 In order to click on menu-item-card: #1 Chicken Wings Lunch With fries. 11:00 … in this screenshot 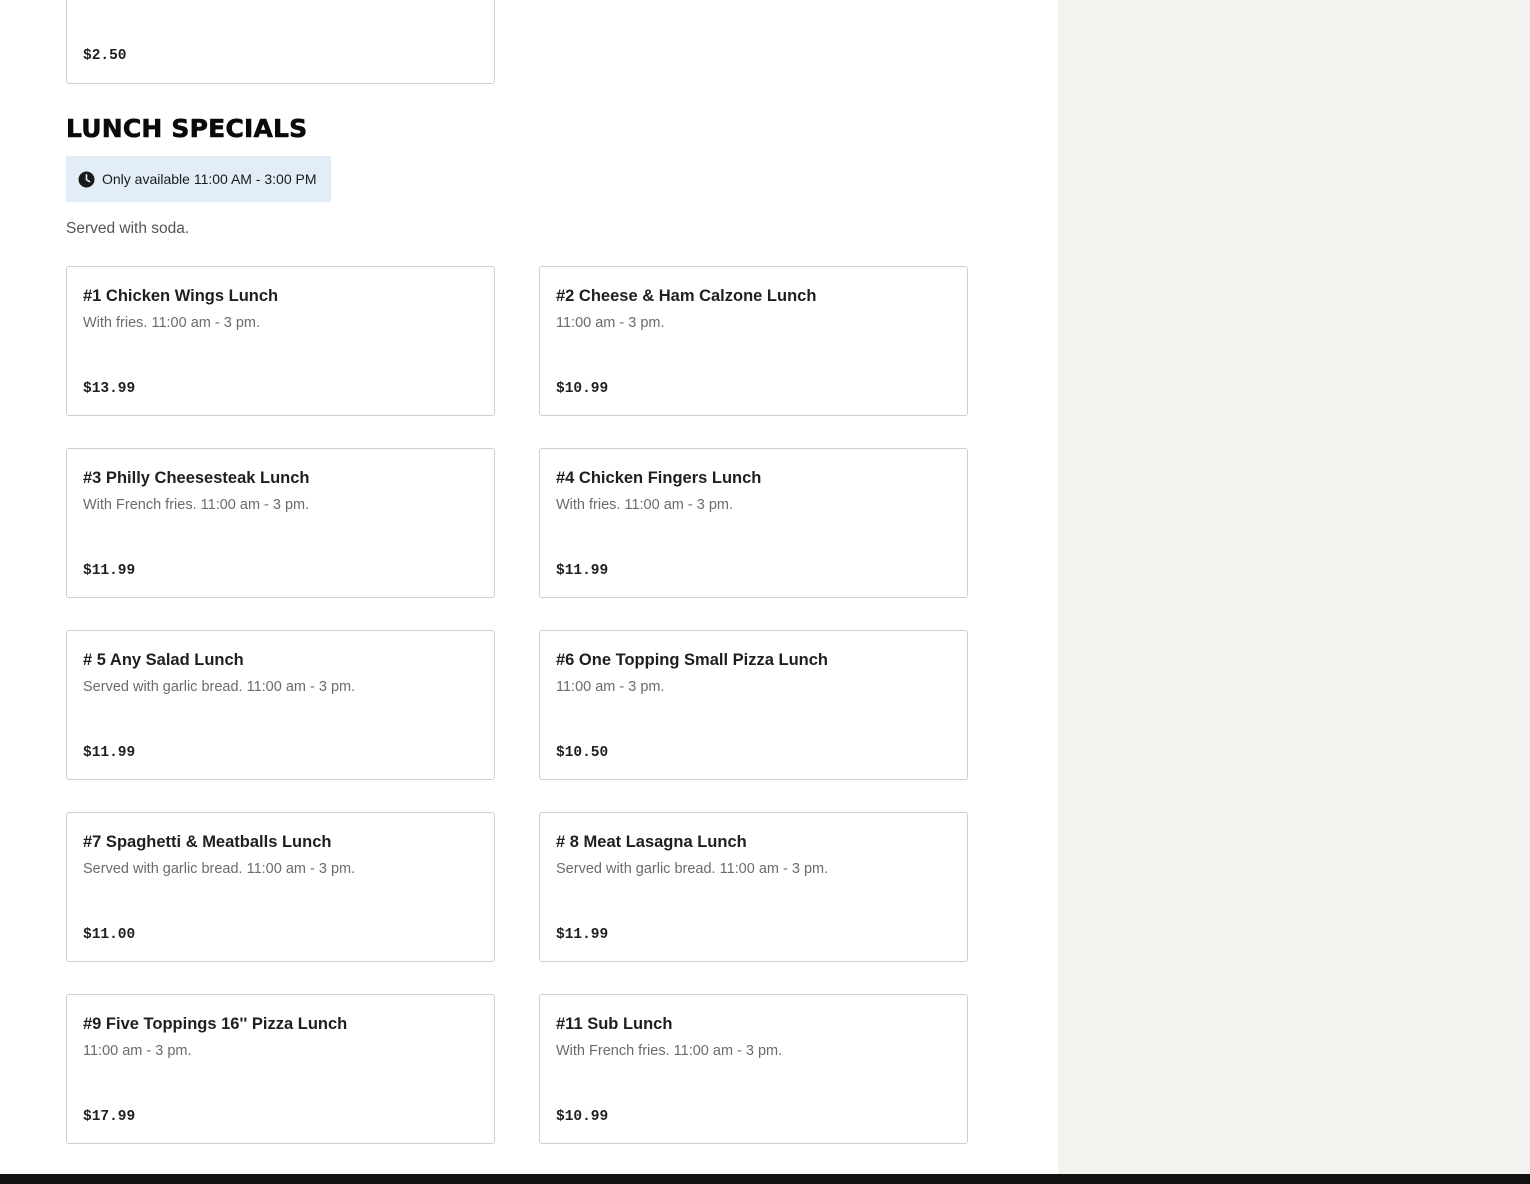, I will do `click(280, 341)`.